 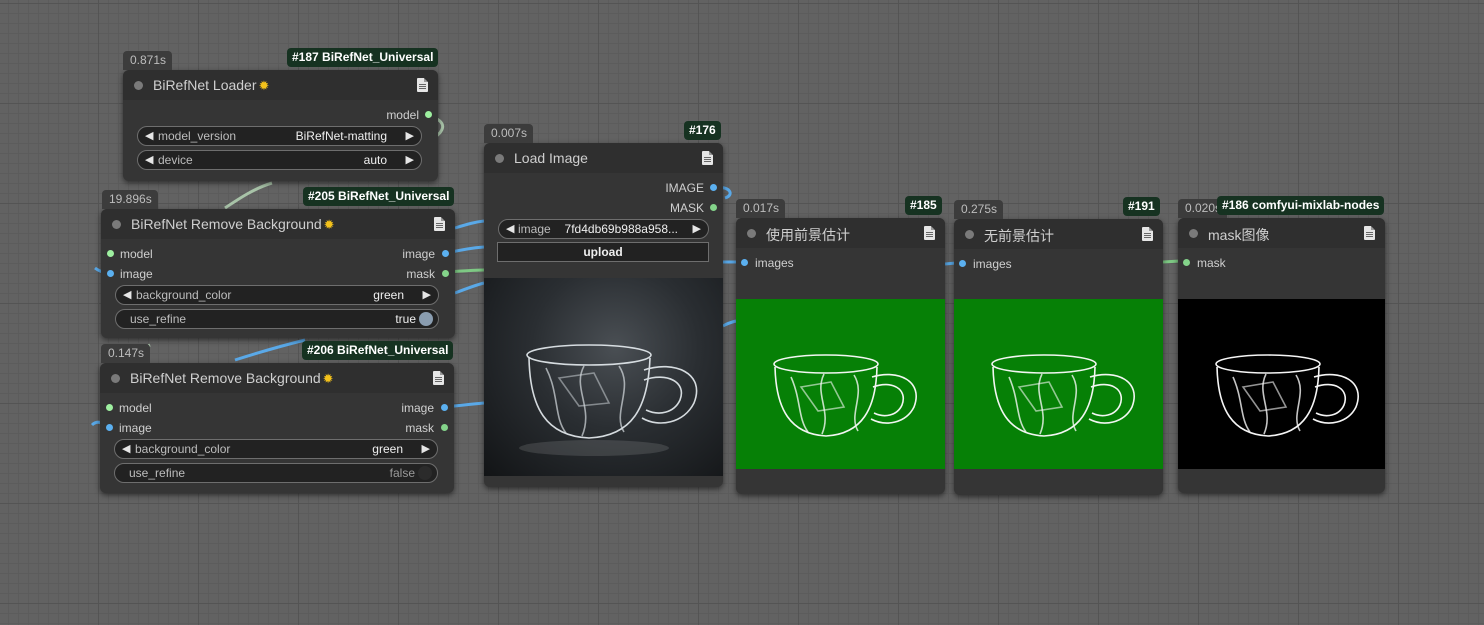 What do you see at coordinates (279, 160) in the screenshot?
I see `combo-device: ◀ device auto ▶` at bounding box center [279, 160].